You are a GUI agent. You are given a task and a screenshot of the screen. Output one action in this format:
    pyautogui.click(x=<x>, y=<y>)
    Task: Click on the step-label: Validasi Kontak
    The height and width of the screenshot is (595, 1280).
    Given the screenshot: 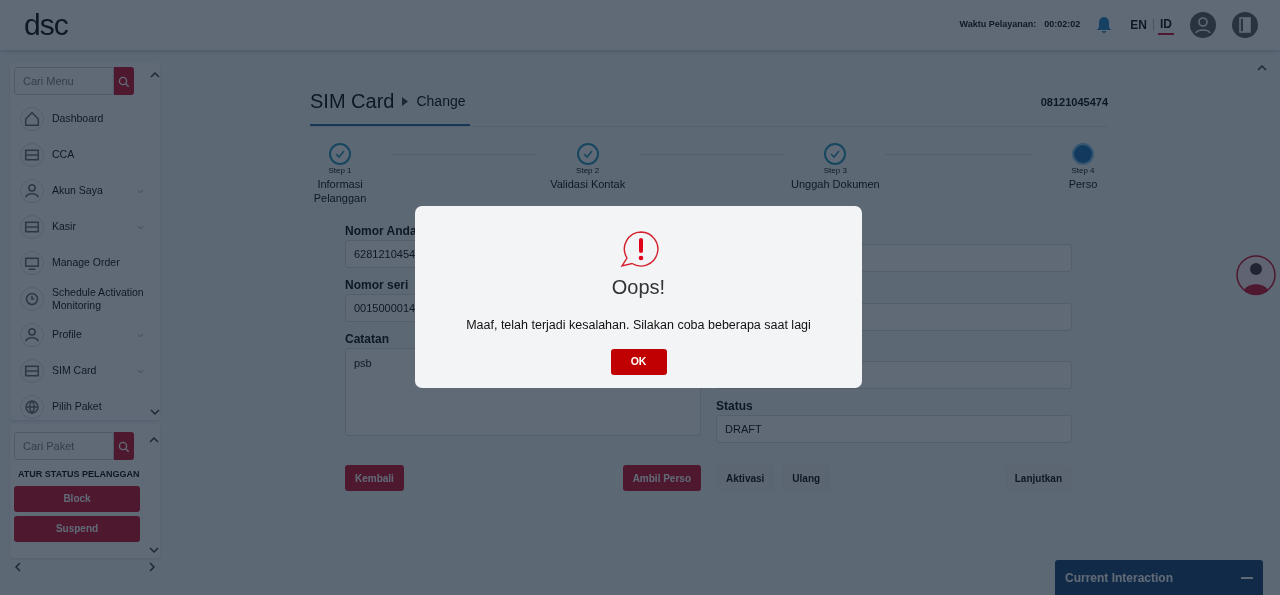 What is the action you would take?
    pyautogui.click(x=588, y=184)
    